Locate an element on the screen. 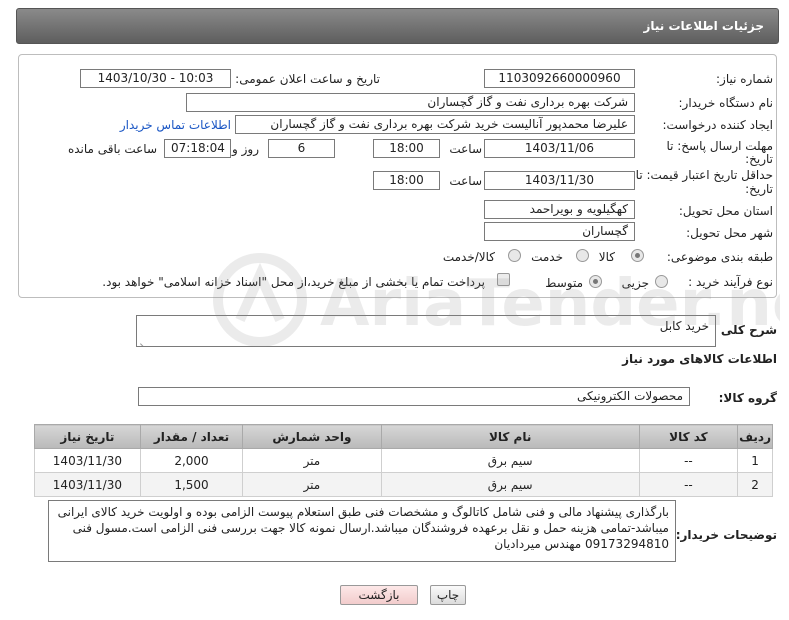 The width and height of the screenshot is (789, 620). col-unit-header: واحد شمارش is located at coordinates (312, 436).